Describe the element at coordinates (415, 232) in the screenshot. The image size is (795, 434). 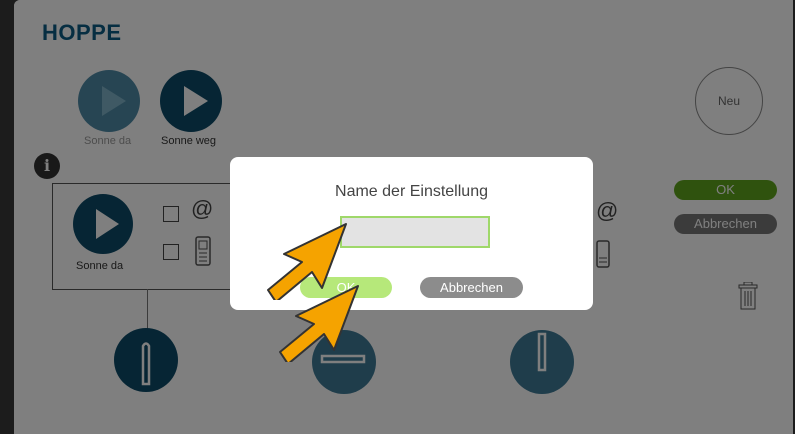
I see `setting-name-input` at that location.